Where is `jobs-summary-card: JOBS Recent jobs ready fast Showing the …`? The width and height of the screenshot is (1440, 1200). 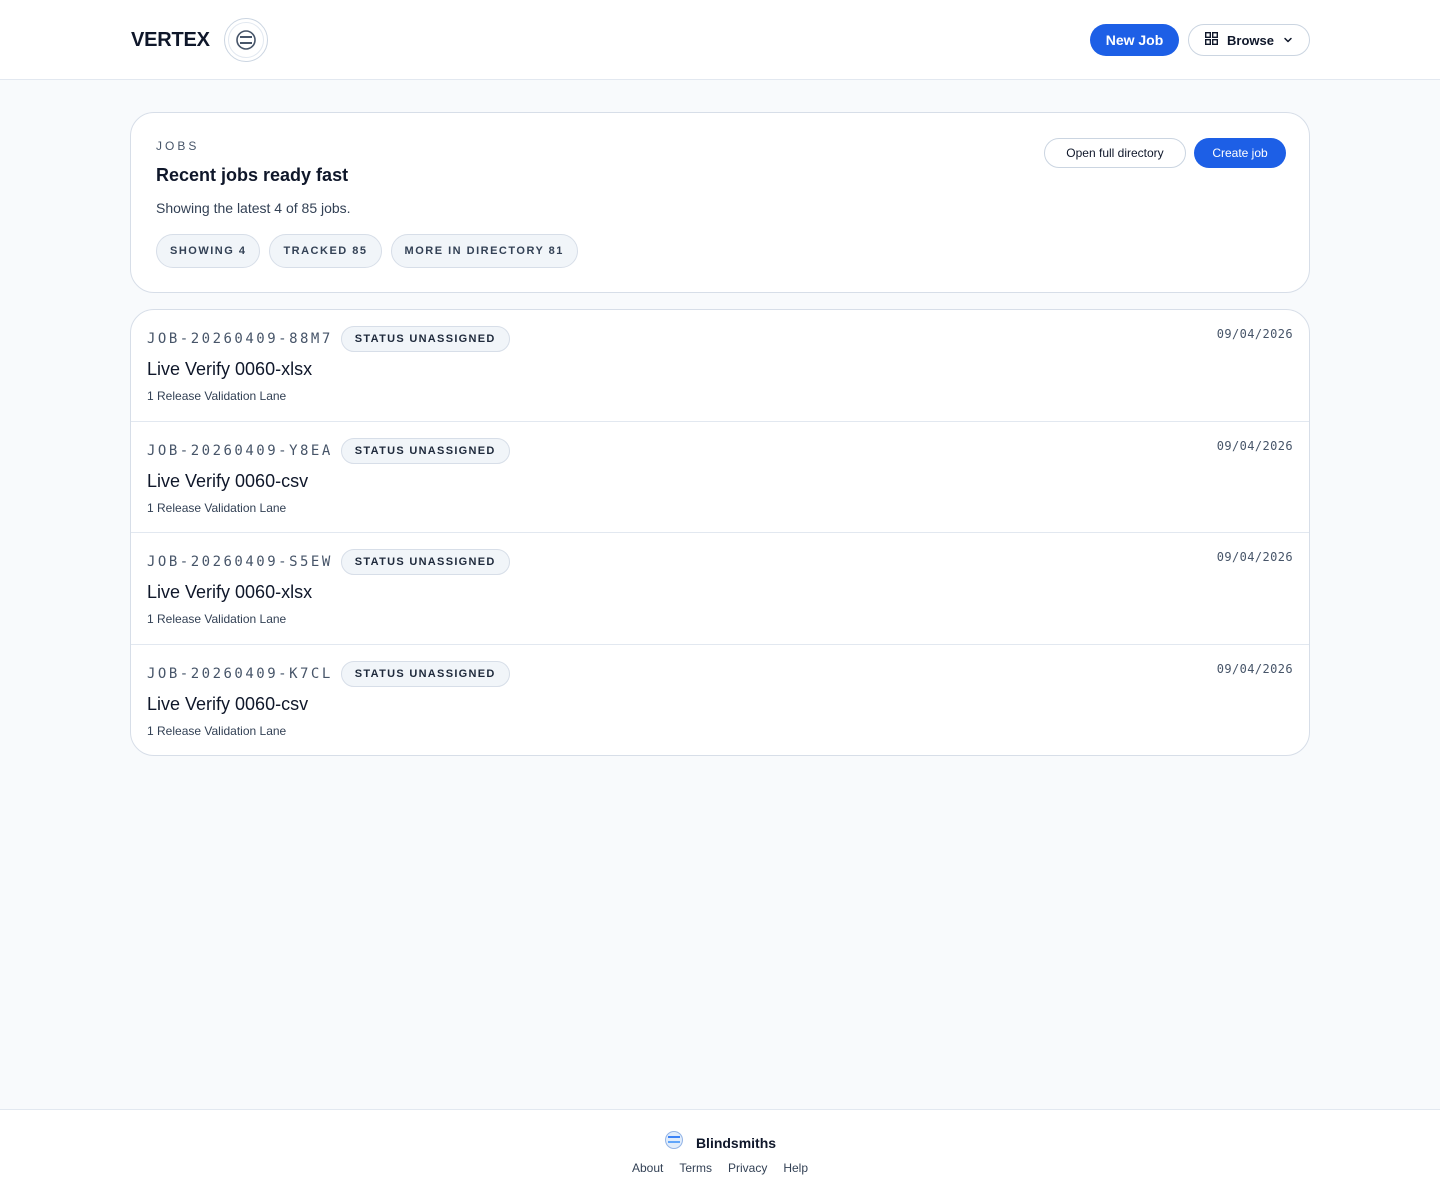 jobs-summary-card: JOBS Recent jobs ready fast Showing the … is located at coordinates (720, 202).